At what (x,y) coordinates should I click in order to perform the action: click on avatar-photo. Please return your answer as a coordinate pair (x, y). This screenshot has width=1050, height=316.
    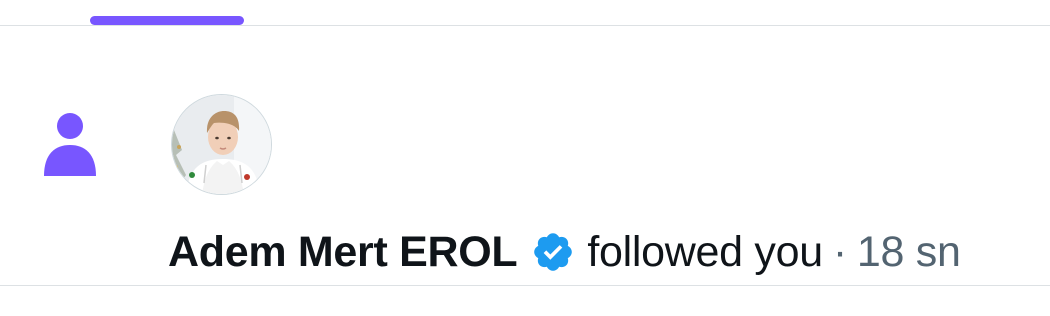
    Looking at the image, I should click on (221, 144).